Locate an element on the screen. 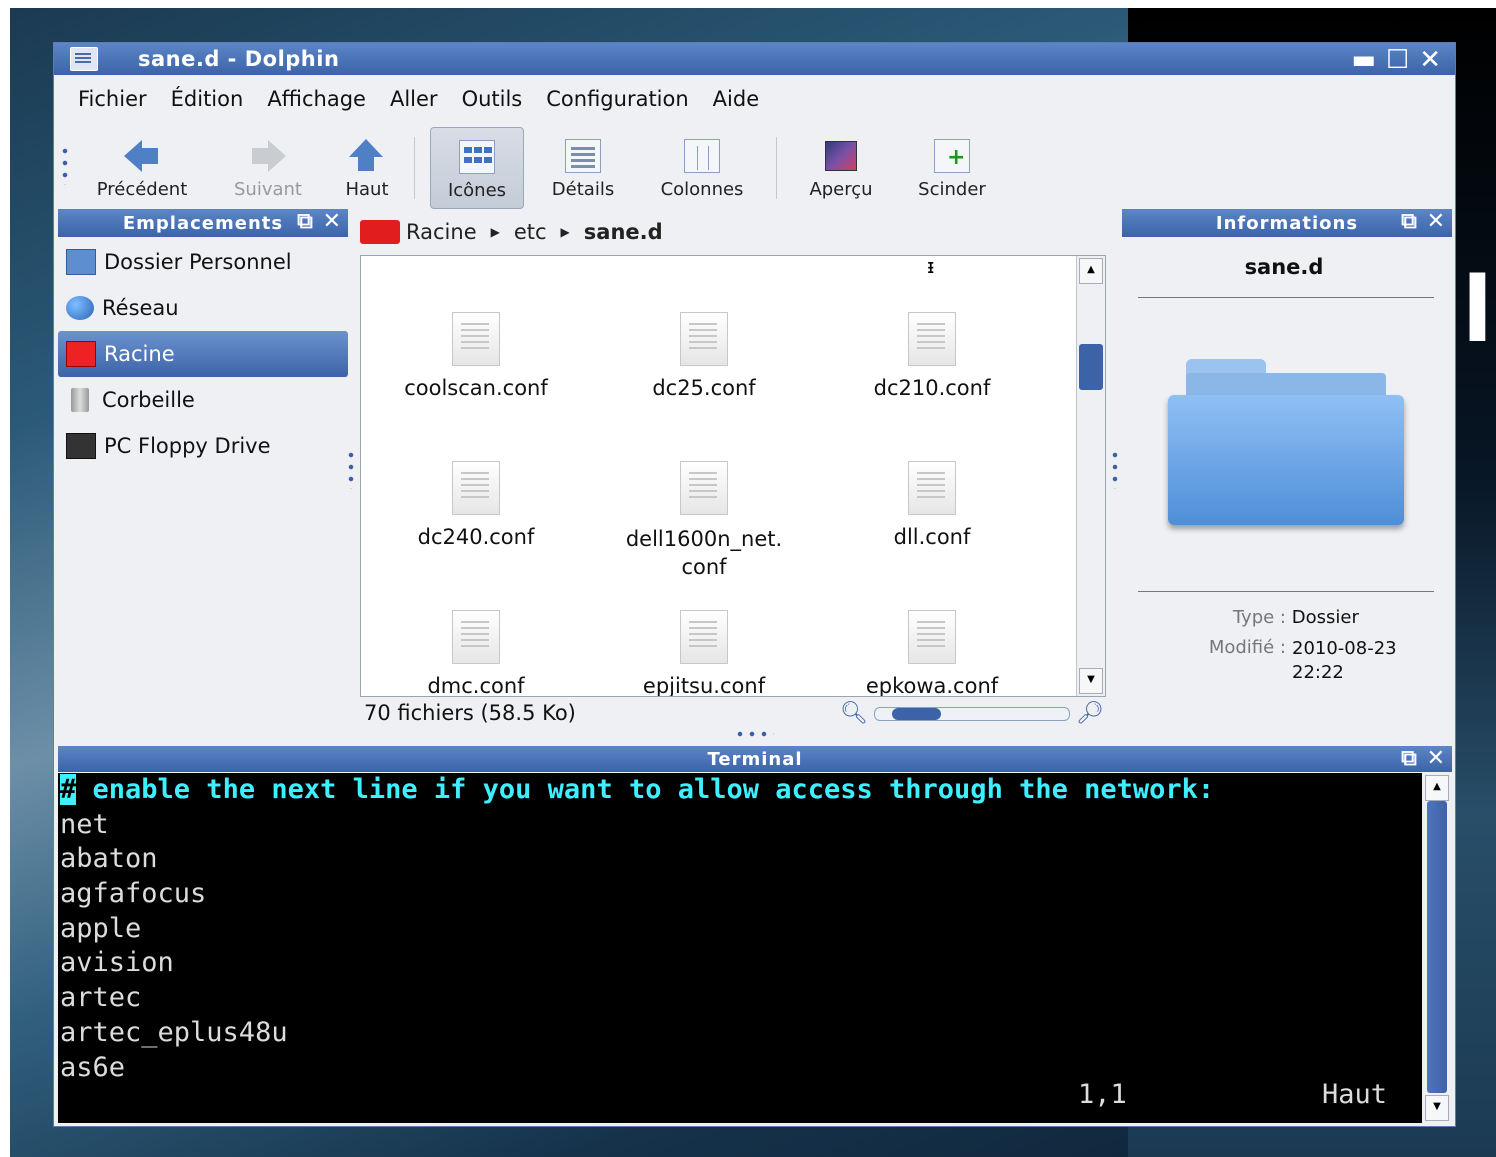  info-panel-title: Informations is located at coordinates (1287, 223).